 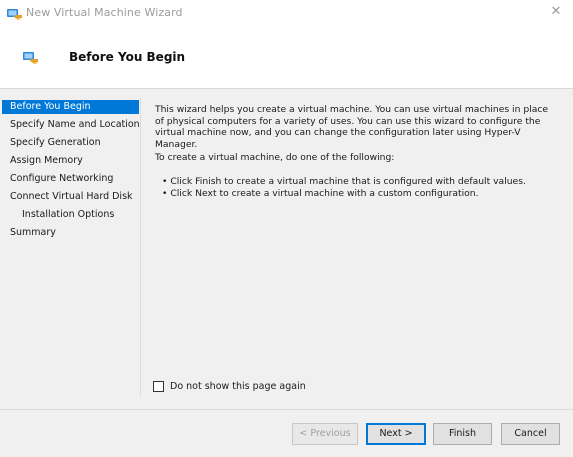 I want to click on dont-show-again-label: Do not show this page again, so click(x=238, y=386).